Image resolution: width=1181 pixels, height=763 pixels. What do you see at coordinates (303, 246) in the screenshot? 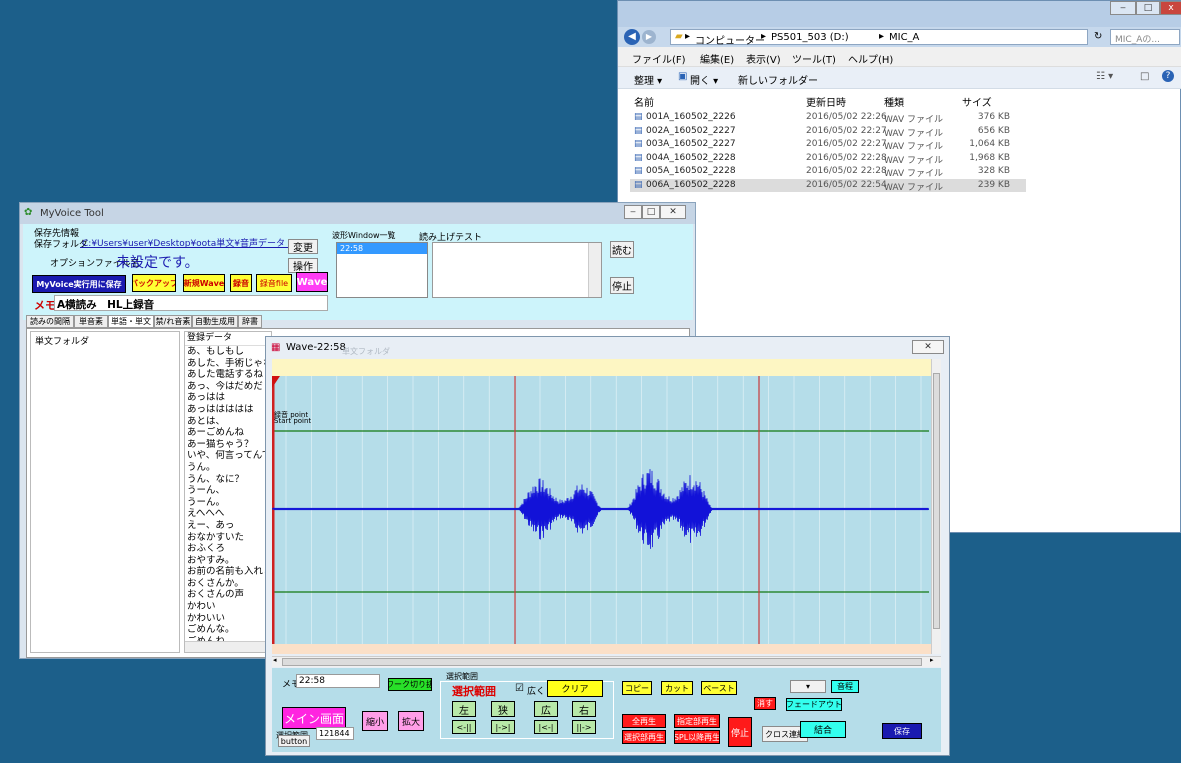
I see `change-button: 変更` at bounding box center [303, 246].